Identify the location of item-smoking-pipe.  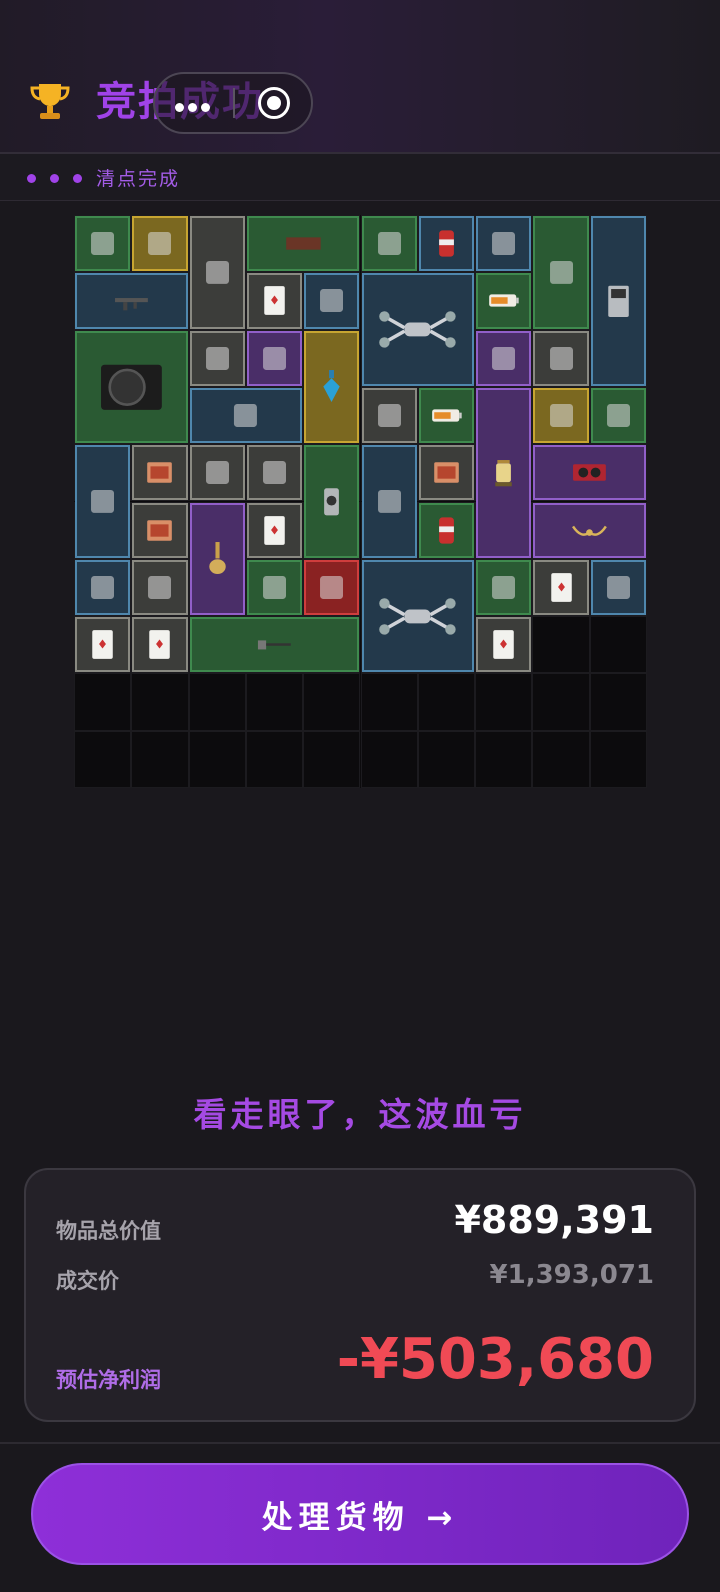
(246, 415).